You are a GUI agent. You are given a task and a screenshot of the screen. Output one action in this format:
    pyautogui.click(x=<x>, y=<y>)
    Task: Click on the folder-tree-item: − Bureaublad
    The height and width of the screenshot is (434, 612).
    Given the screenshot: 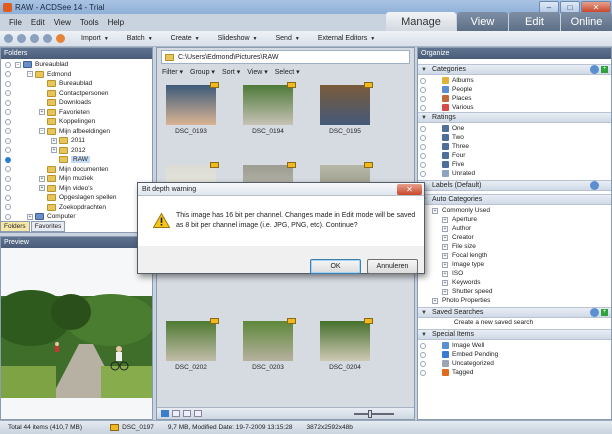 What is the action you would take?
    pyautogui.click(x=76, y=65)
    